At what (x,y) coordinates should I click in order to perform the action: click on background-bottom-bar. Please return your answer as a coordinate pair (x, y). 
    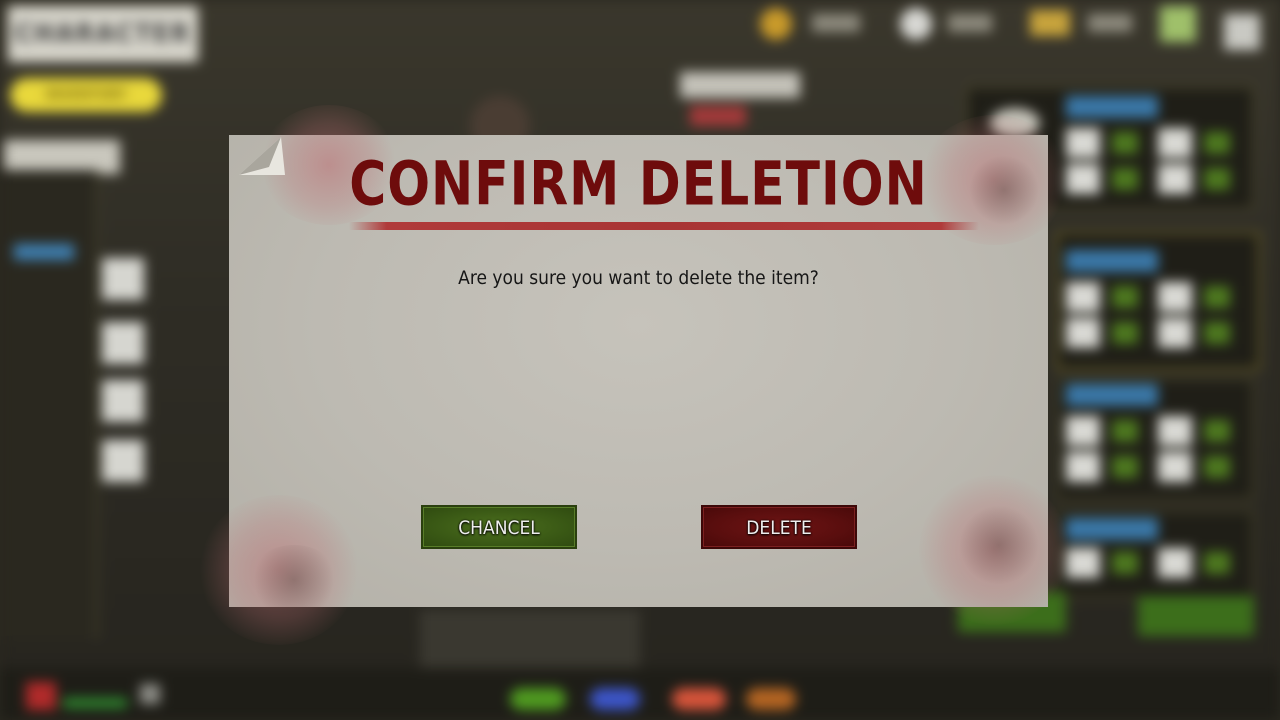
    Looking at the image, I should click on (640, 694).